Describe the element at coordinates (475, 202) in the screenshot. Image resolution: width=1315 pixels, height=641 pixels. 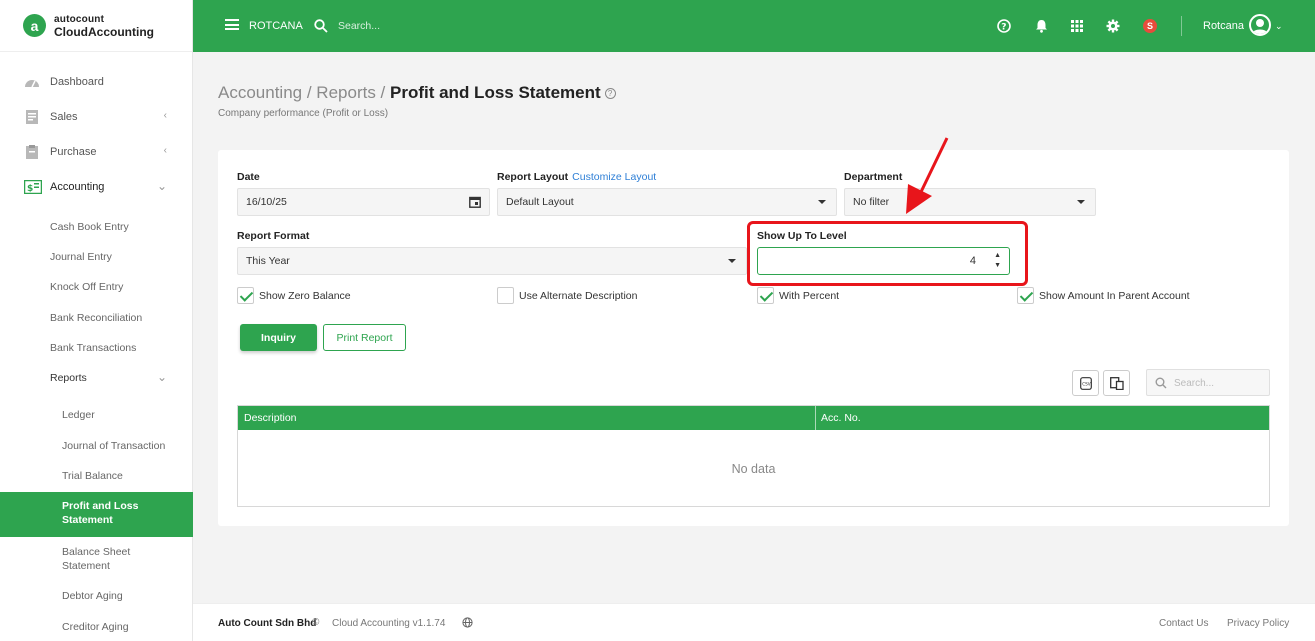
I see `calendar-icon` at that location.